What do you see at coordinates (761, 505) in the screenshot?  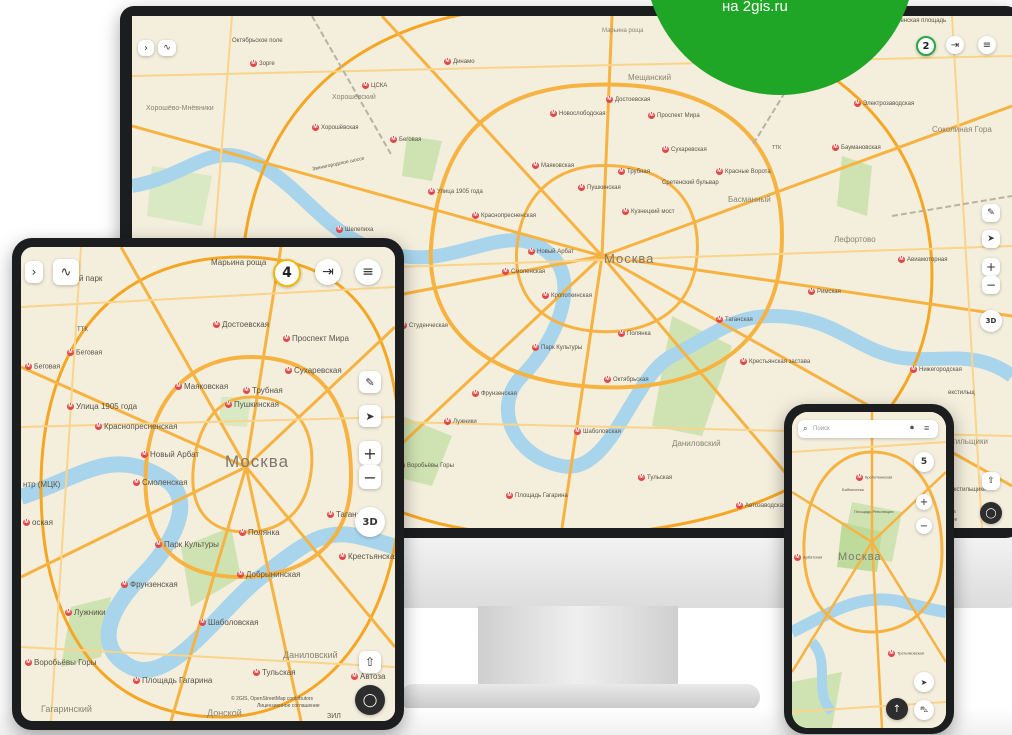 I see `metro-label: Автозаводская` at bounding box center [761, 505].